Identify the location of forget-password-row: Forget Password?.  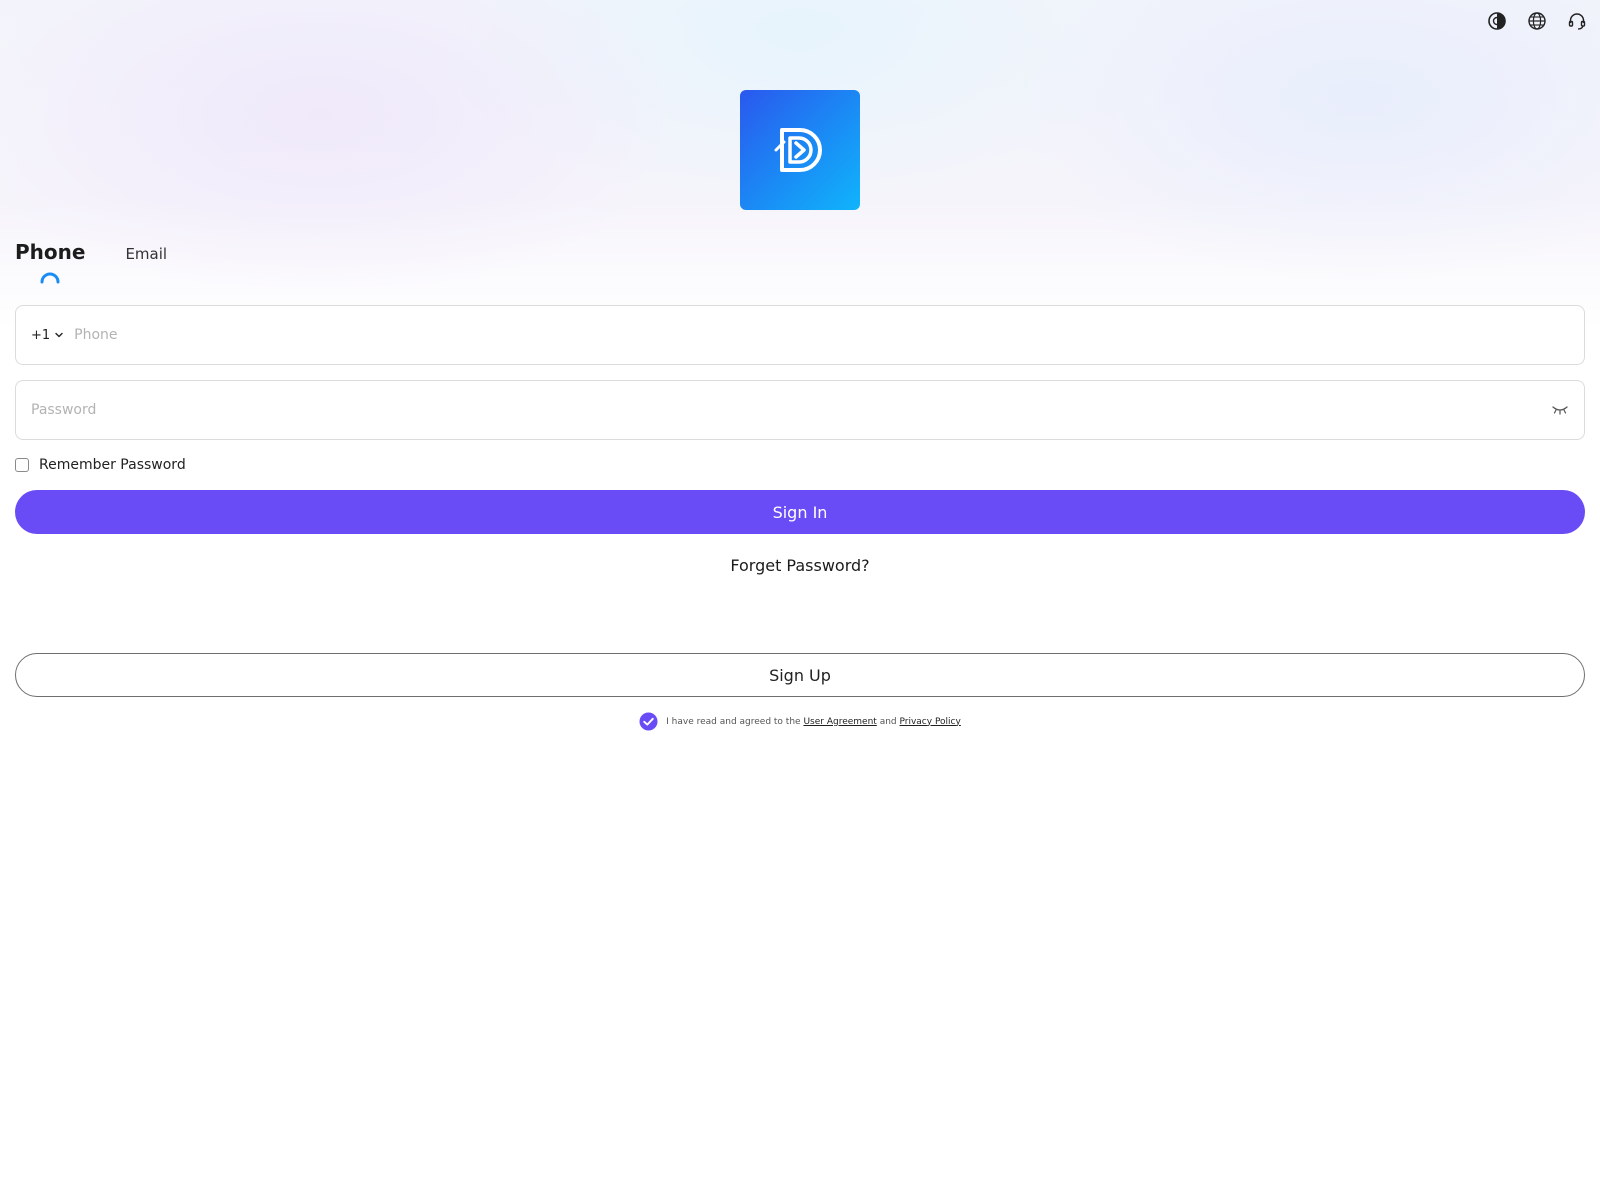
(800, 565).